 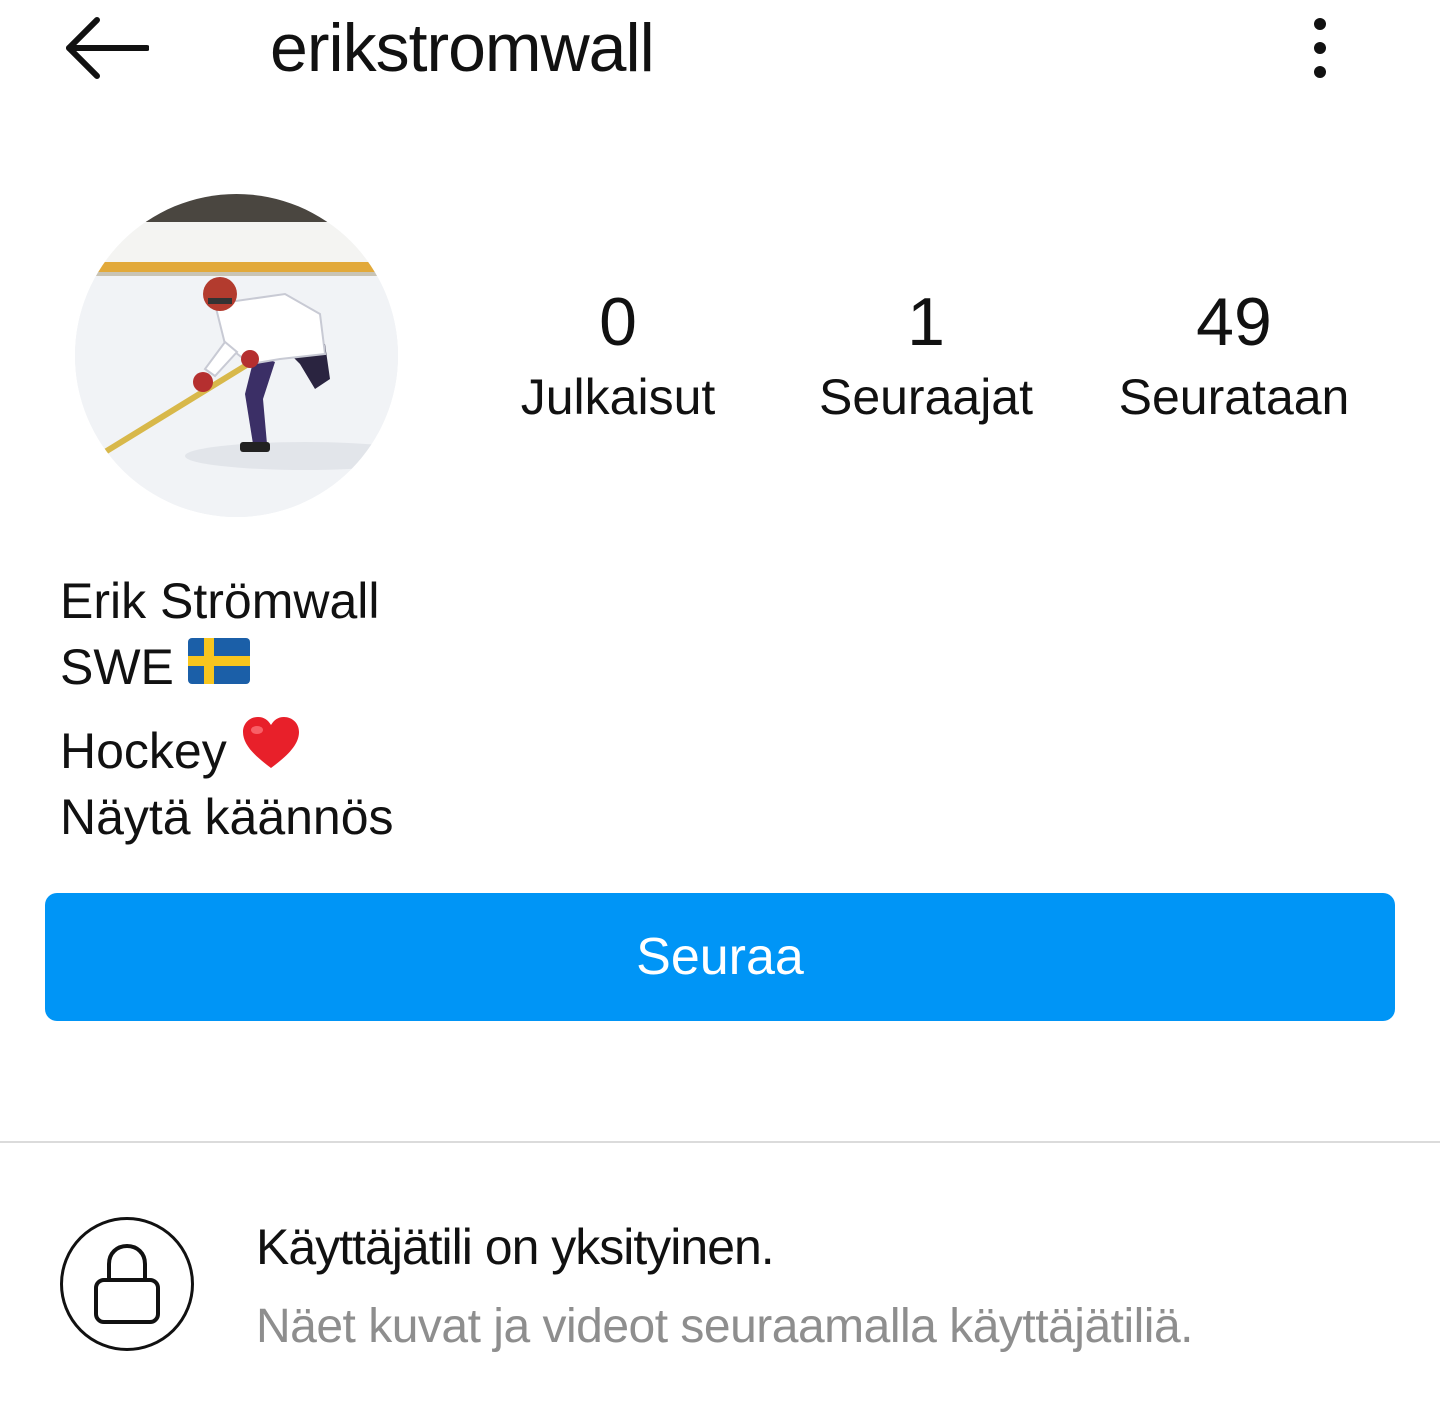 I want to click on bio-country-line: SWE, so click(x=155, y=667).